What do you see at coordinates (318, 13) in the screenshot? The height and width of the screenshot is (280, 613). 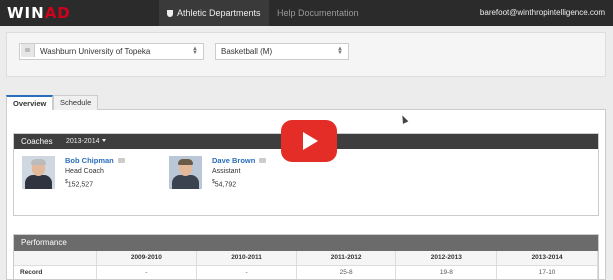 I see `help-documentation-link: Help Documentation` at bounding box center [318, 13].